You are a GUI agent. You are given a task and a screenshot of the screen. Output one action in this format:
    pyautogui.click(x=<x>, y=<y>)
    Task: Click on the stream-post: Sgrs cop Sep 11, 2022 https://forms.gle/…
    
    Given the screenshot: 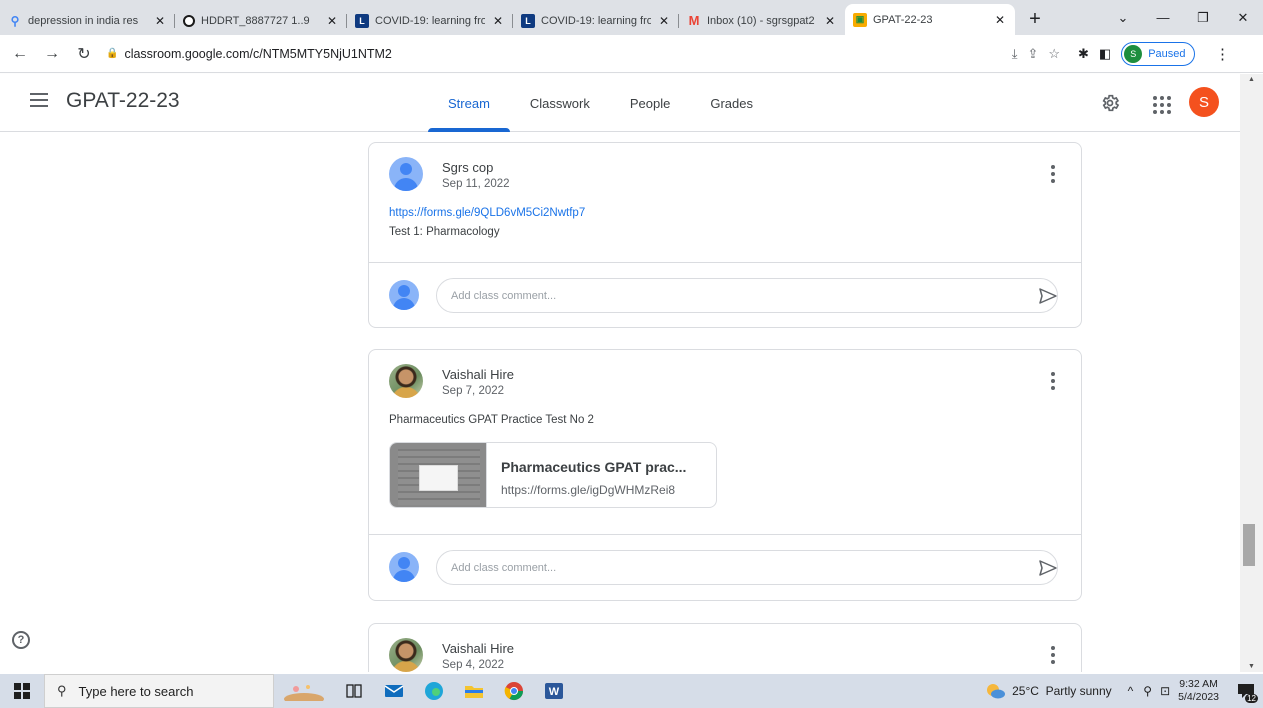 What is the action you would take?
    pyautogui.click(x=725, y=235)
    